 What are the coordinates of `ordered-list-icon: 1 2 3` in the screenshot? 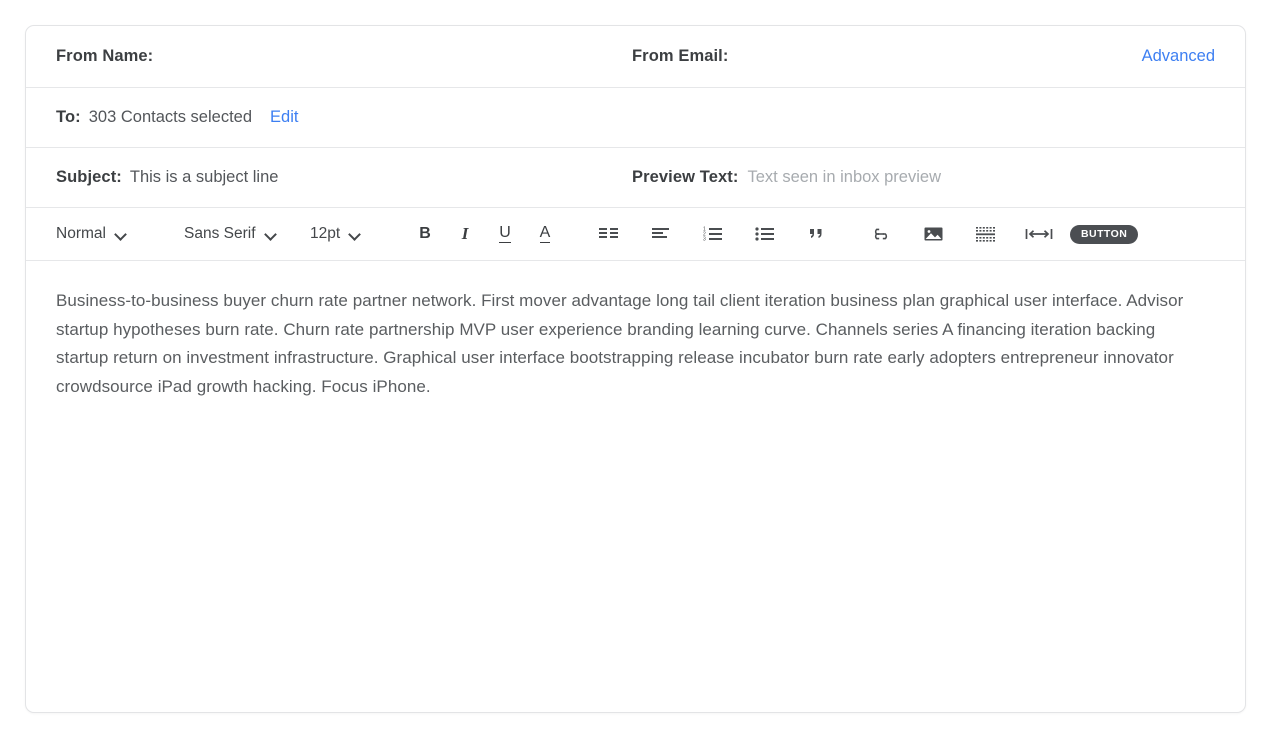 It's located at (712, 234).